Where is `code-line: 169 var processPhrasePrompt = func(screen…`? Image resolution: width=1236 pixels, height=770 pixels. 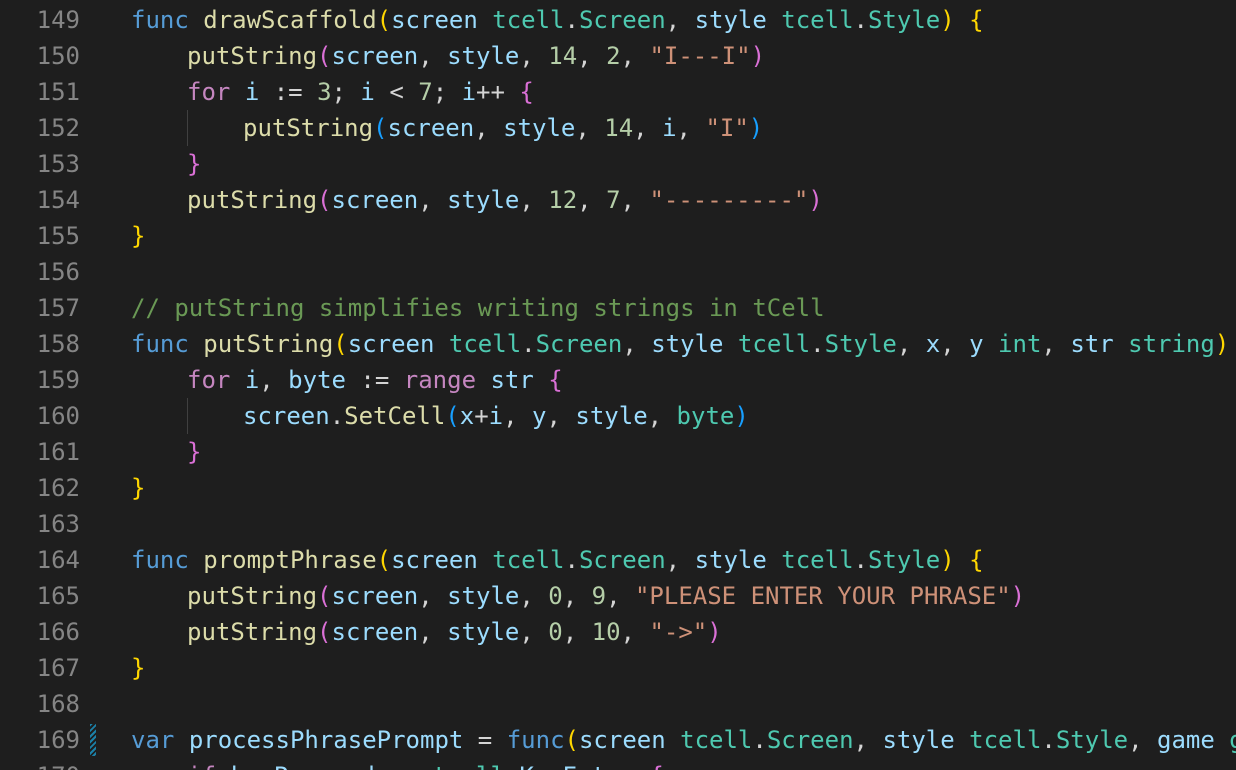
code-line: 169 var processPhrasePrompt = func(screen… is located at coordinates (618, 740).